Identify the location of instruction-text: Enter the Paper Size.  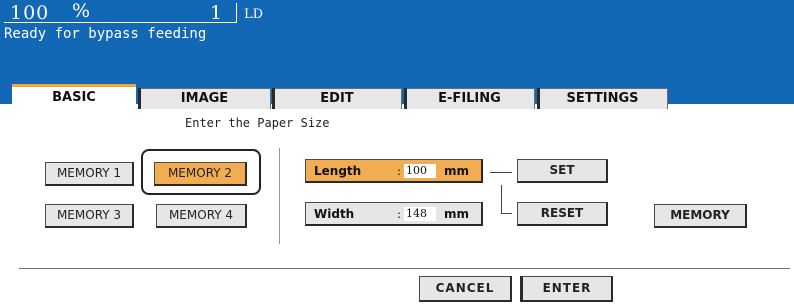
(257, 123).